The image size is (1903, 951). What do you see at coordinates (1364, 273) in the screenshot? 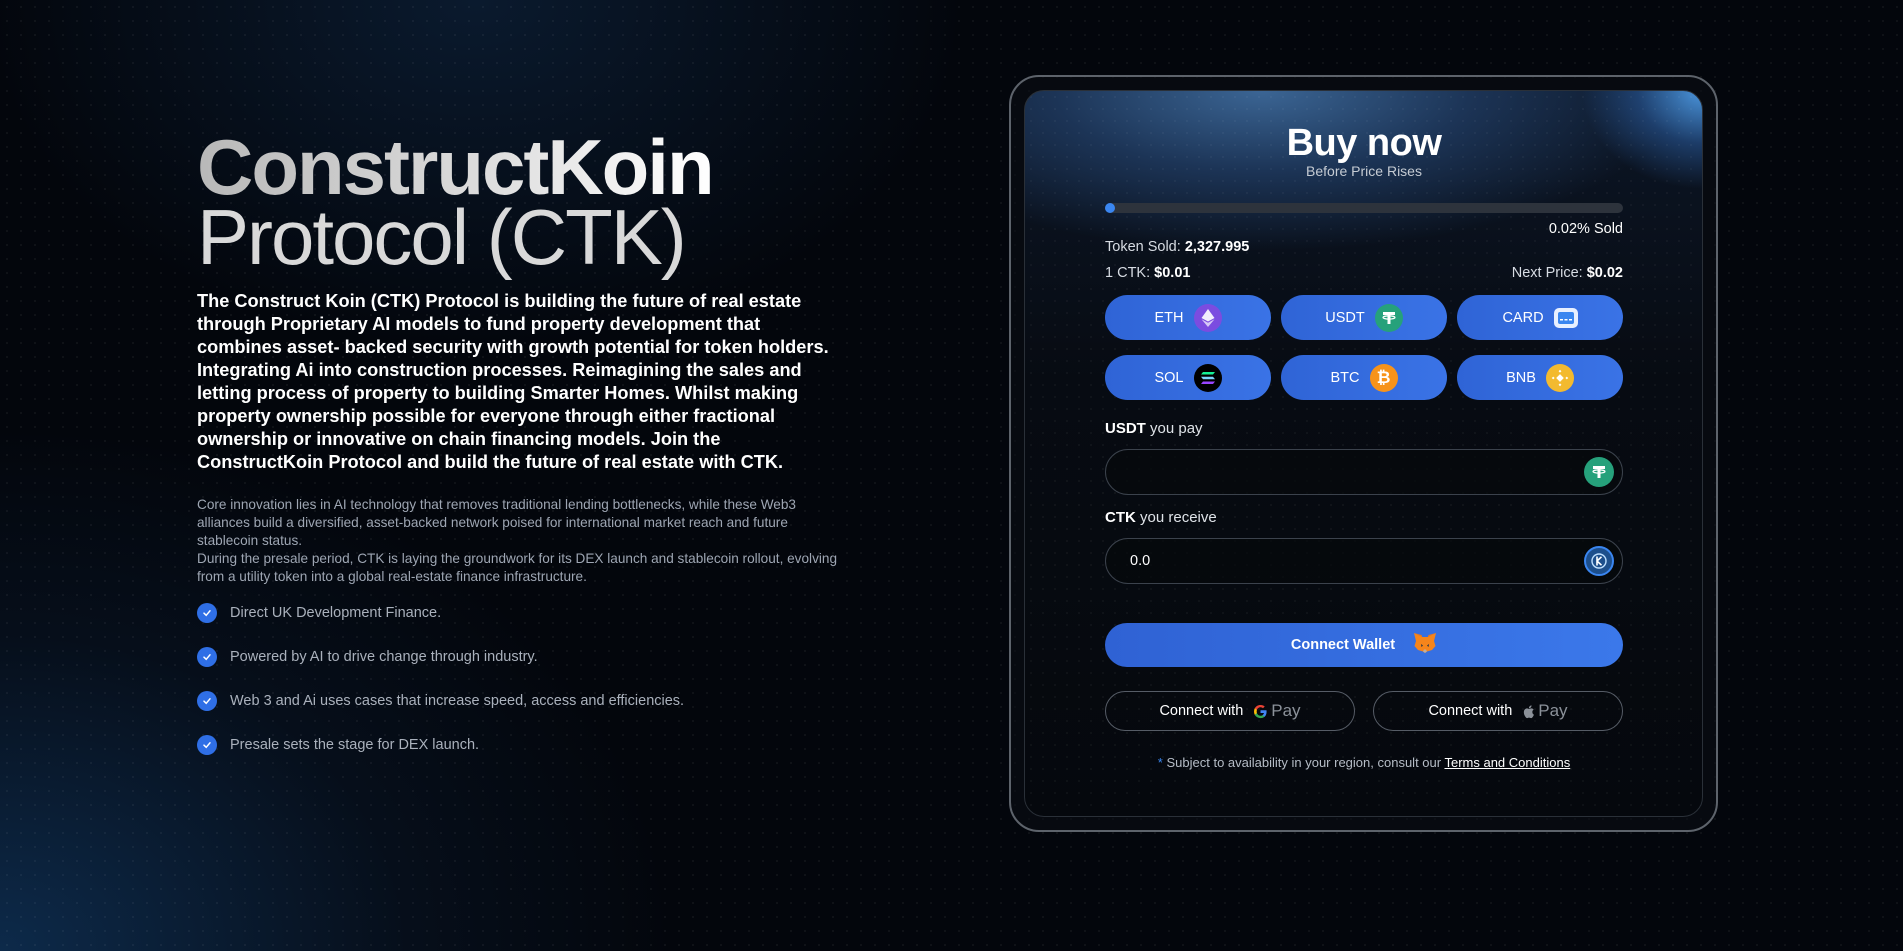
I see `price-row: 1 CTK: $0.01 Next Price: $0.02` at bounding box center [1364, 273].